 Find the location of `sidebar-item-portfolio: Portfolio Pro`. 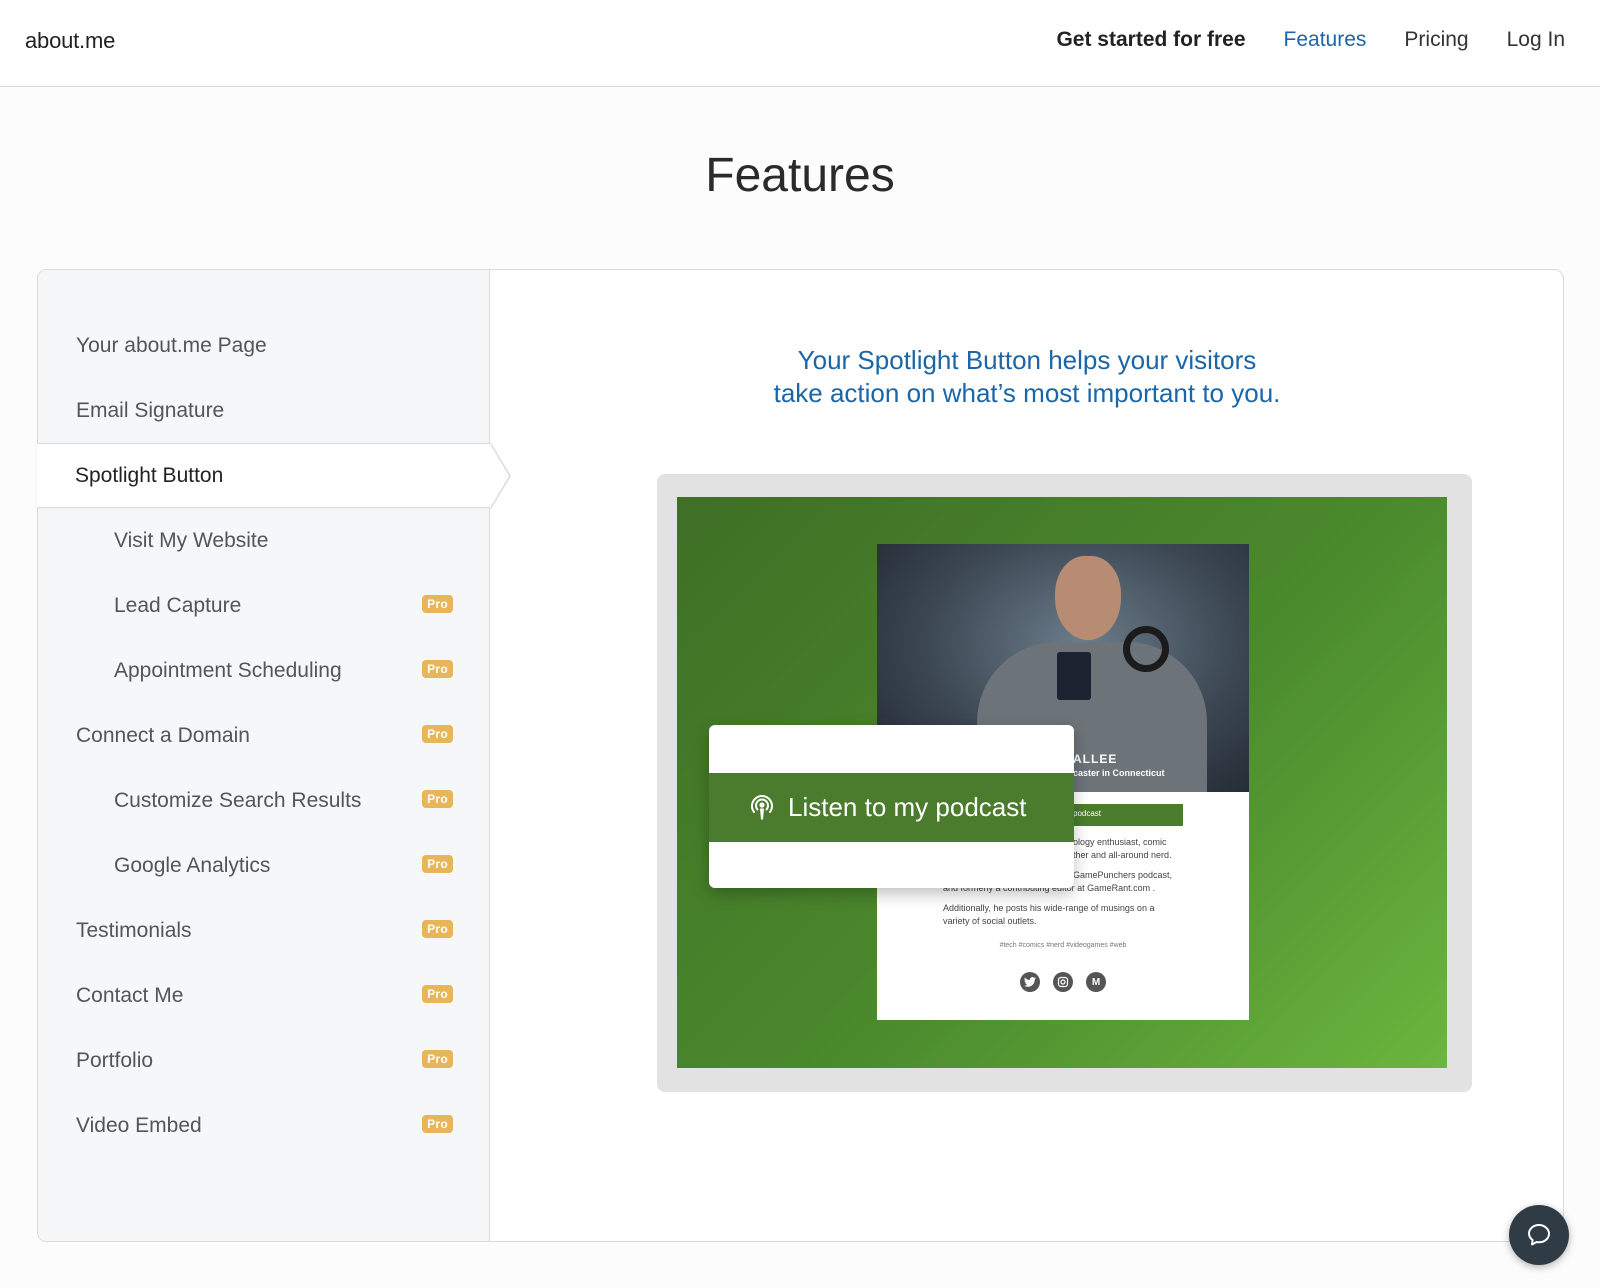

sidebar-item-portfolio: Portfolio Pro is located at coordinates (264, 1060).